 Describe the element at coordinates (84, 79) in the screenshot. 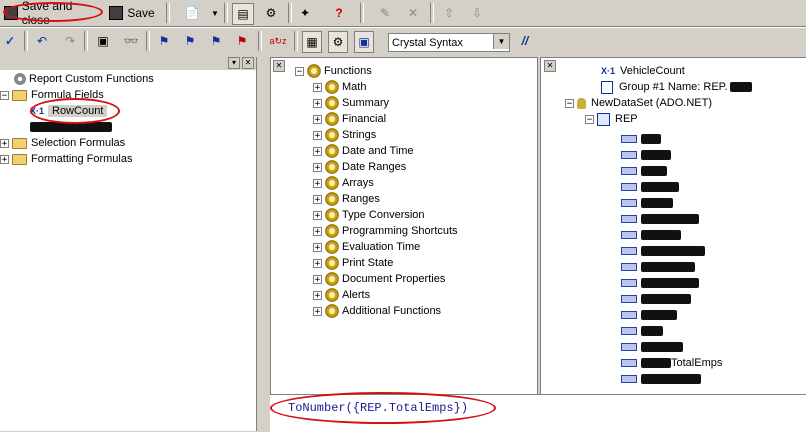

I see `tree-item-report-custom-functions: Report Custom Functions` at that location.